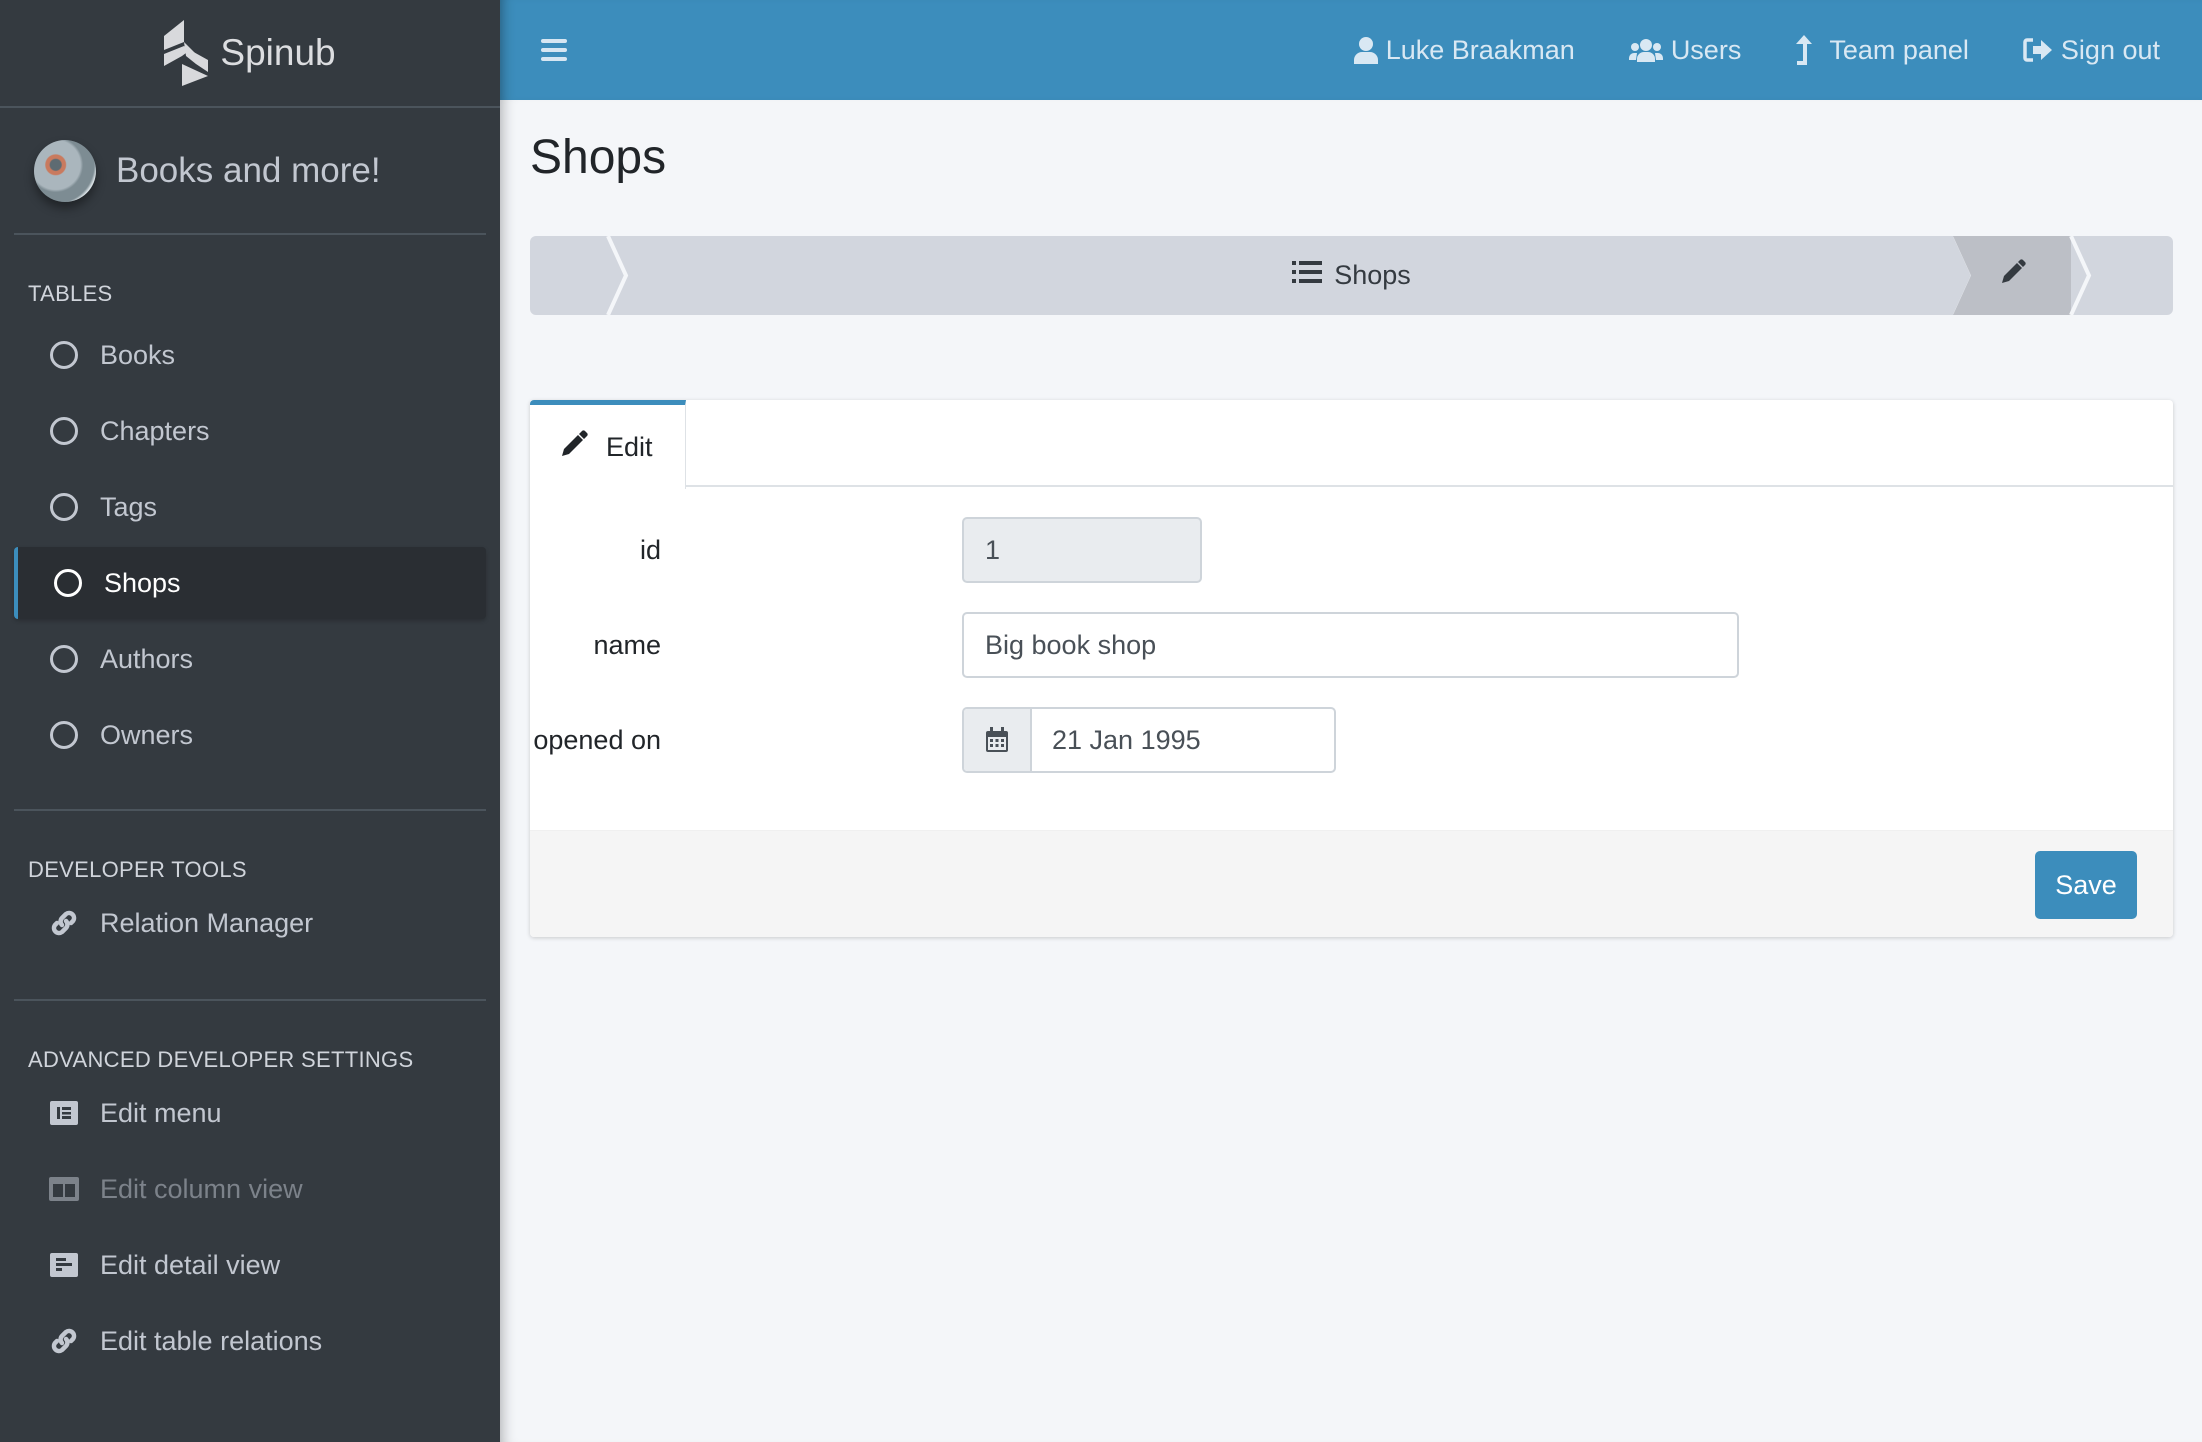  I want to click on sidebar-item-label: Edit table relations, so click(211, 1340).